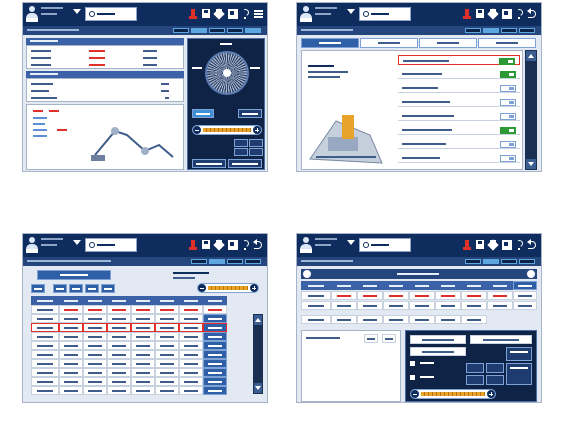  I want to click on mode-button, so click(203, 113).